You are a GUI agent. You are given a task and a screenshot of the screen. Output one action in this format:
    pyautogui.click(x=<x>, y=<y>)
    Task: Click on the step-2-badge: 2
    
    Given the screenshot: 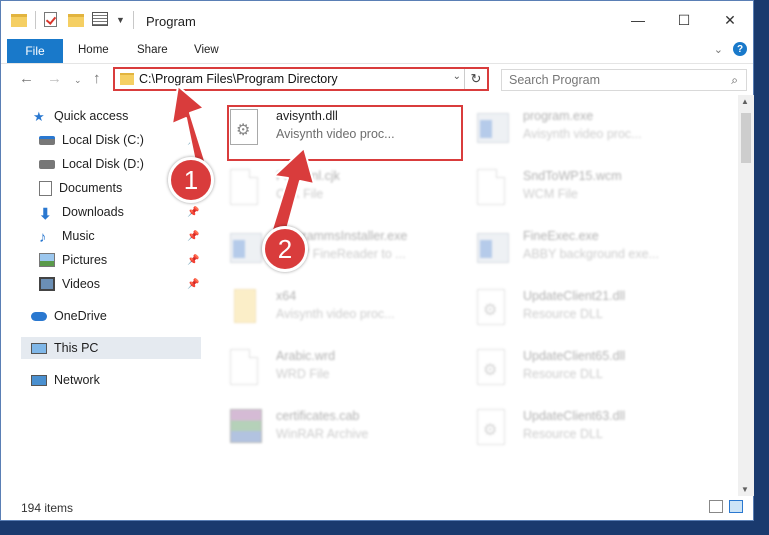 What is the action you would take?
    pyautogui.click(x=285, y=249)
    